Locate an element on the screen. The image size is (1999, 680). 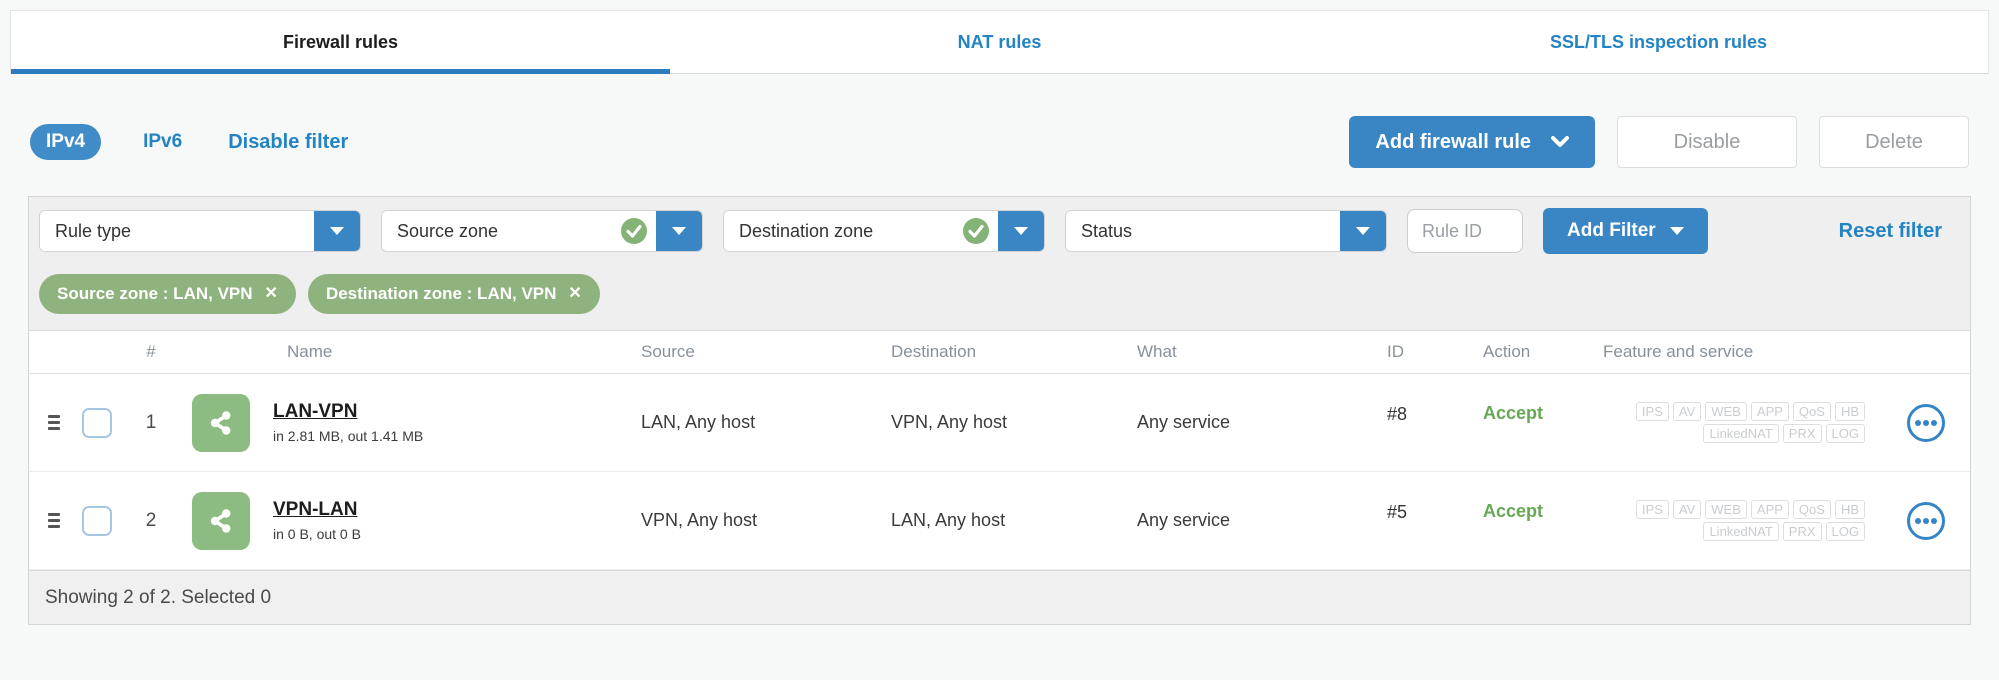
filter-chip-label: Source zone : LAN, VPN is located at coordinates (155, 293).